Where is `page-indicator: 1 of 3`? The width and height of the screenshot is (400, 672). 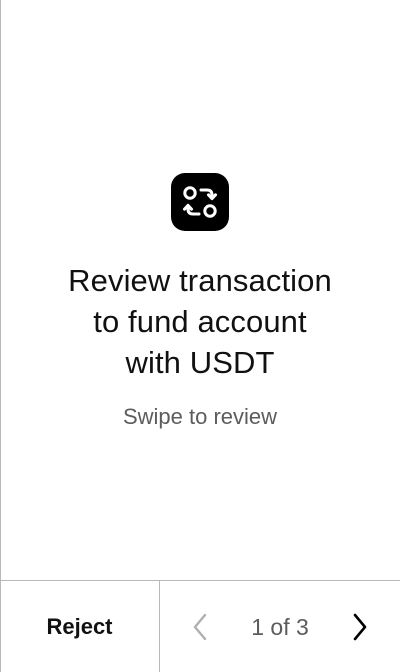 page-indicator: 1 of 3 is located at coordinates (280, 627).